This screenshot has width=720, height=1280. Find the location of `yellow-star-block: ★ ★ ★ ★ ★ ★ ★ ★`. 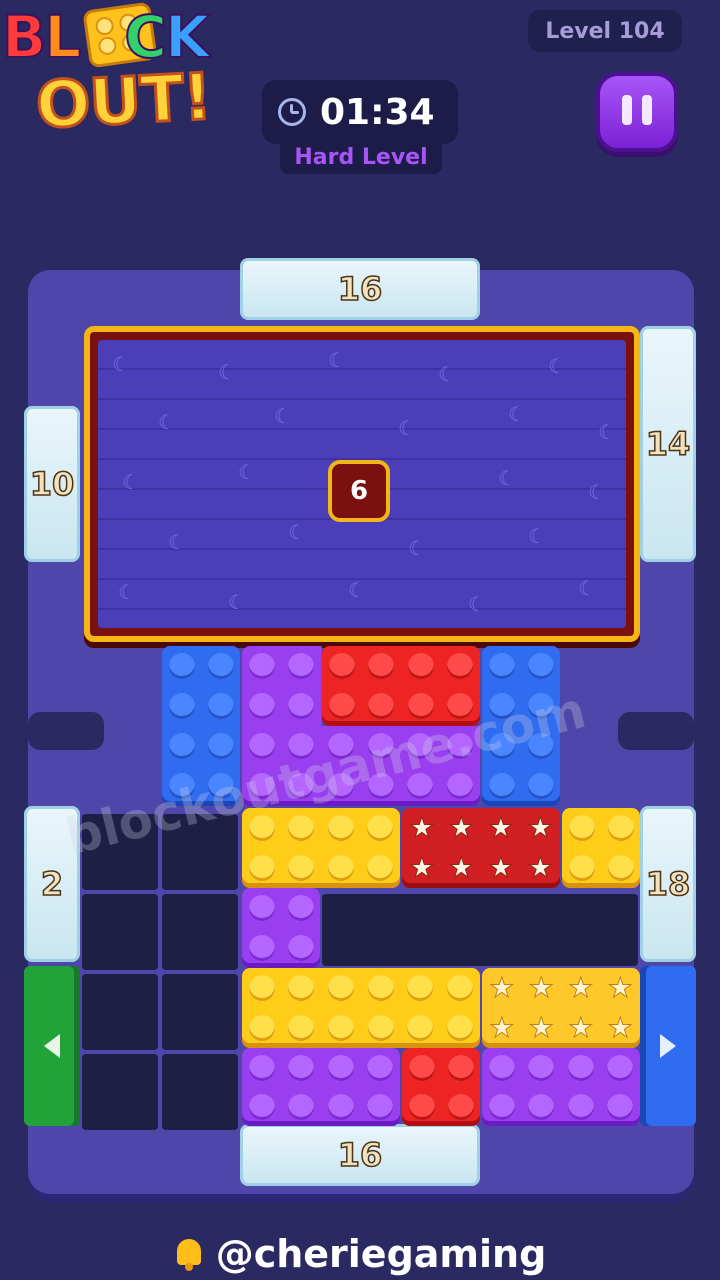

yellow-star-block: ★ ★ ★ ★ ★ ★ ★ ★ is located at coordinates (561, 1008).